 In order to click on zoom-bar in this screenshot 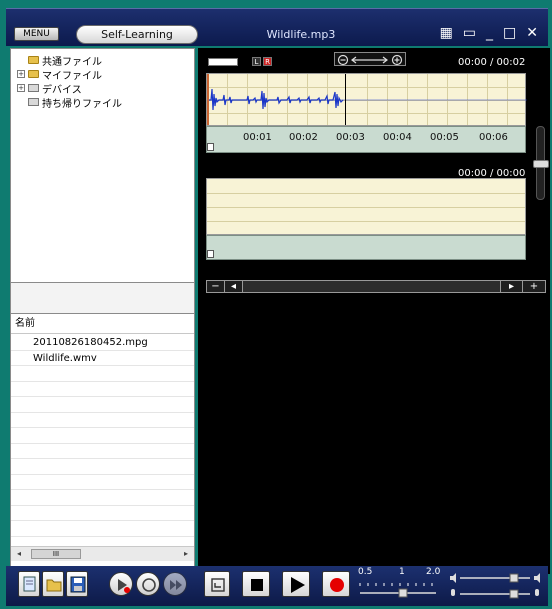, I will do `click(370, 59)`.